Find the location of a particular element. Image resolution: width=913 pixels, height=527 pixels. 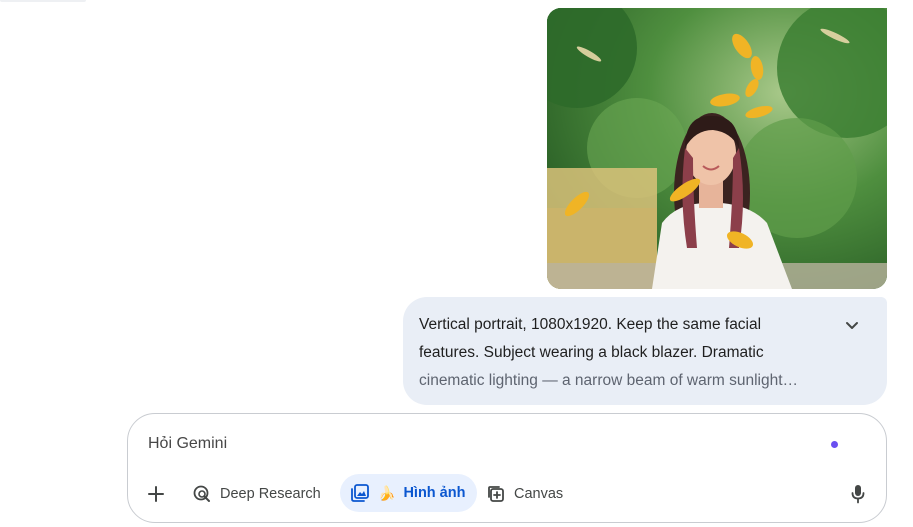

chevron-down-icon is located at coordinates (852, 326).